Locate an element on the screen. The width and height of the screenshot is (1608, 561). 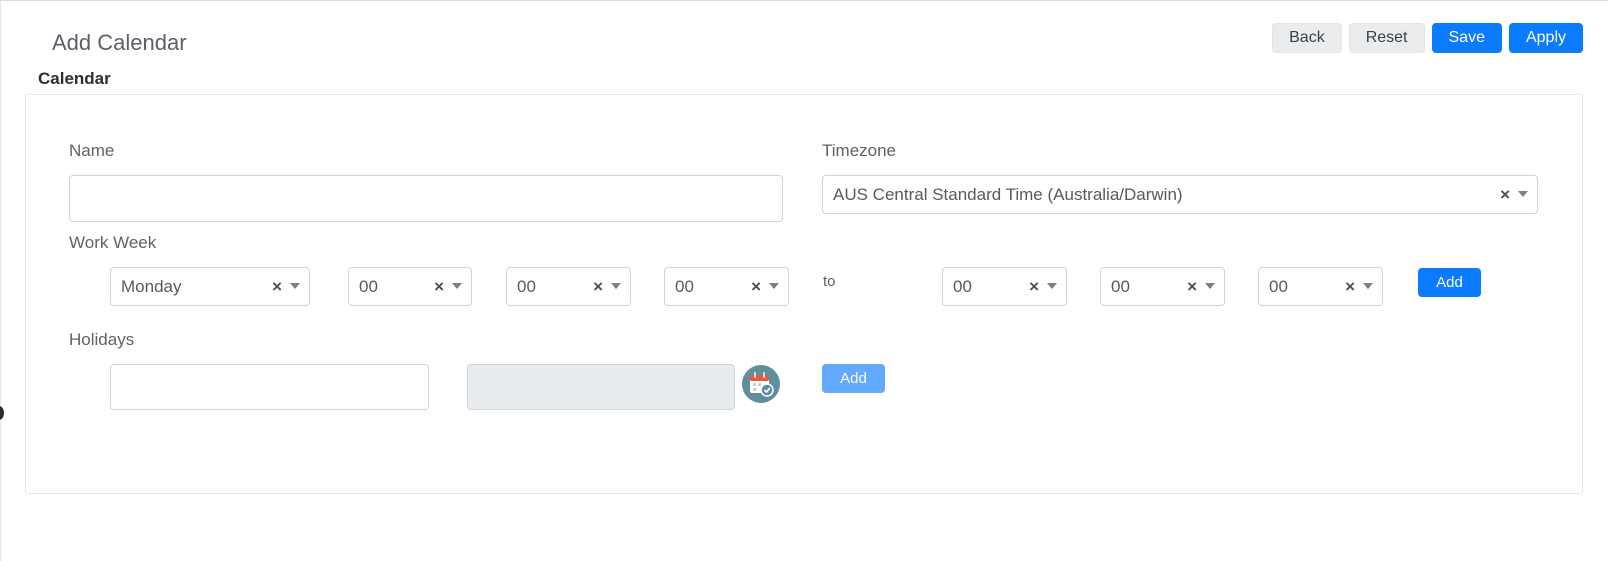
from-hour-value: 00 is located at coordinates (368, 286).